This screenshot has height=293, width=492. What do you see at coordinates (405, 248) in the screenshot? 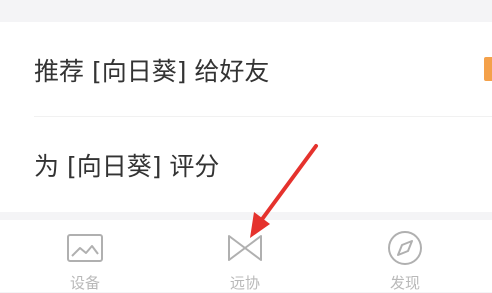
I see `compass-icon` at bounding box center [405, 248].